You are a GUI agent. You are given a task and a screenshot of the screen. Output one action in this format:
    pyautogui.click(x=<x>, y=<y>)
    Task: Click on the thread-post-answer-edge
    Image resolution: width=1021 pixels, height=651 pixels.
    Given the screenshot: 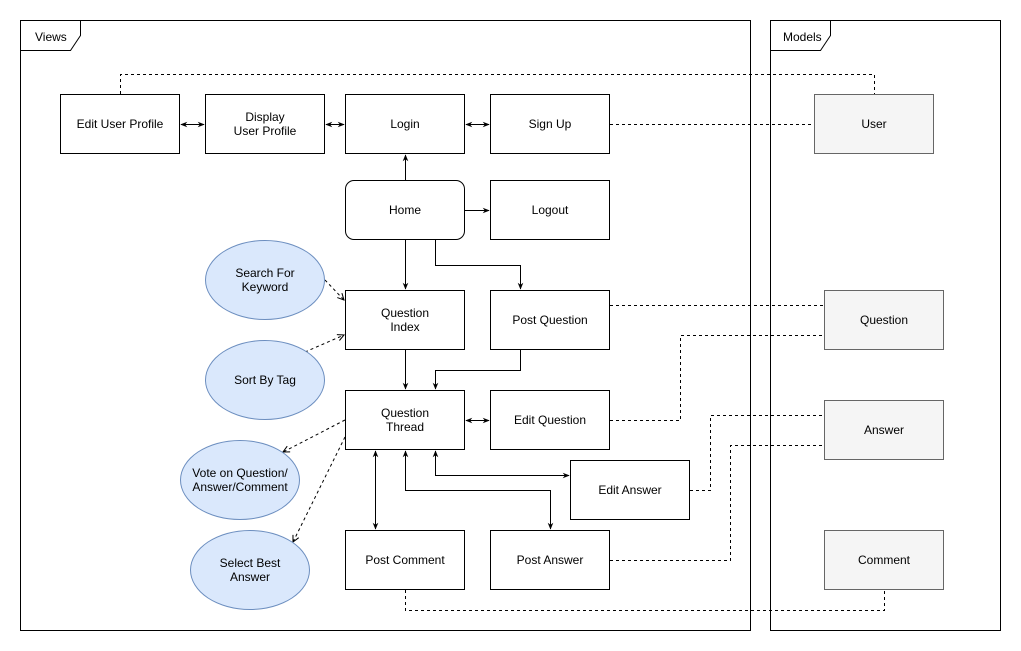 What is the action you would take?
    pyautogui.click(x=478, y=490)
    